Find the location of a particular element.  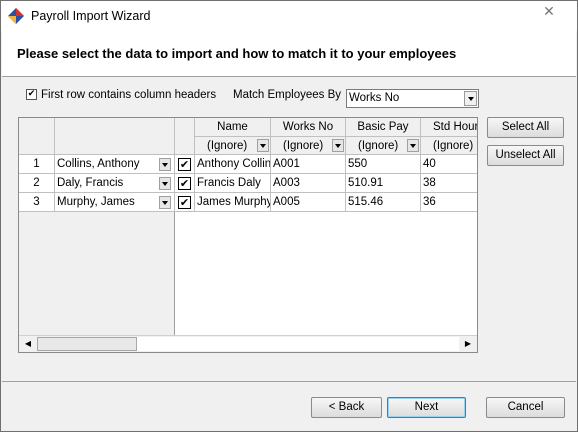

close-button: ✕ is located at coordinates (549, 12).